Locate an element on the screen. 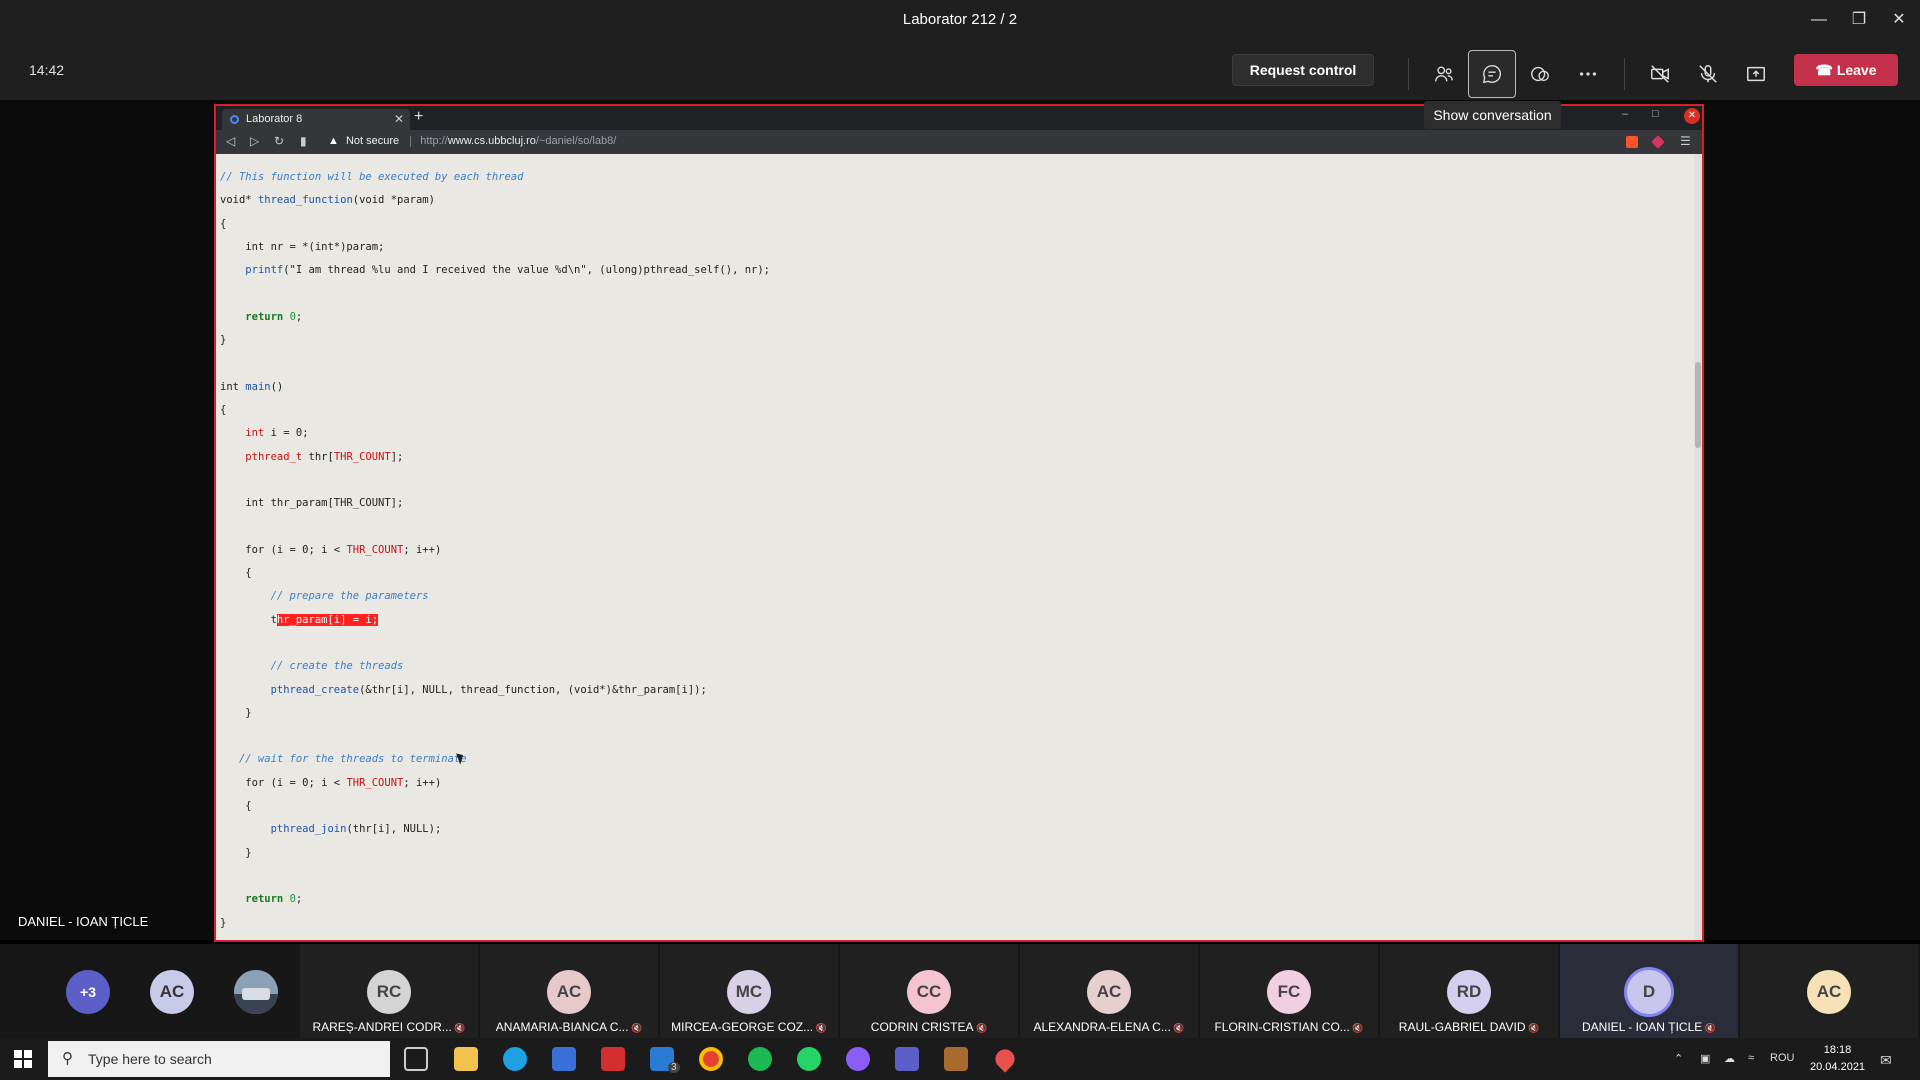 The height and width of the screenshot is (1080, 1920). participant-name-text: CODRIN CRISTEA is located at coordinates (922, 1027).